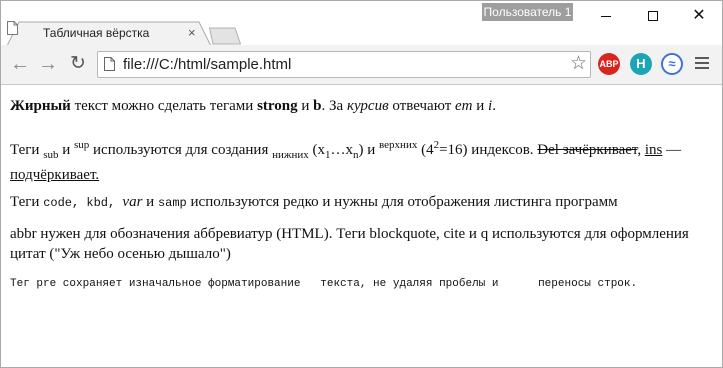  I want to click on bold-text: Жирный, so click(40, 106).